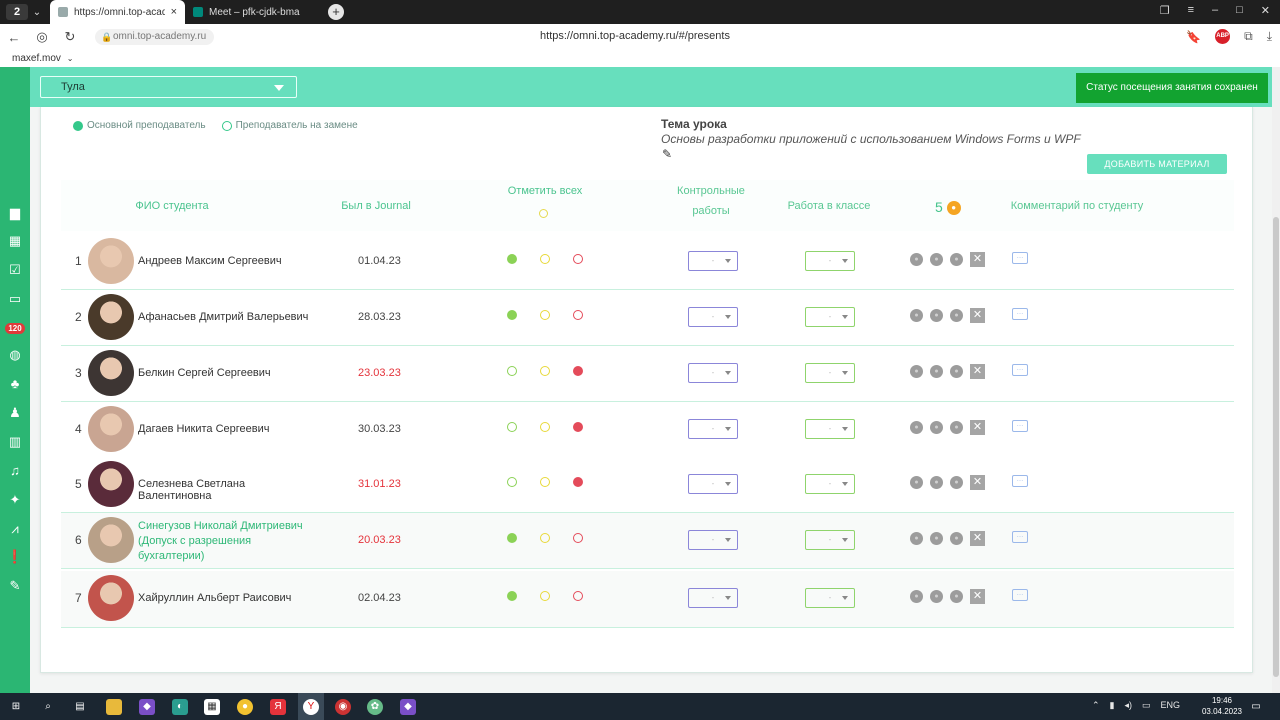  Describe the element at coordinates (1269, 36) in the screenshot. I see `download-icon: ⤓` at that location.